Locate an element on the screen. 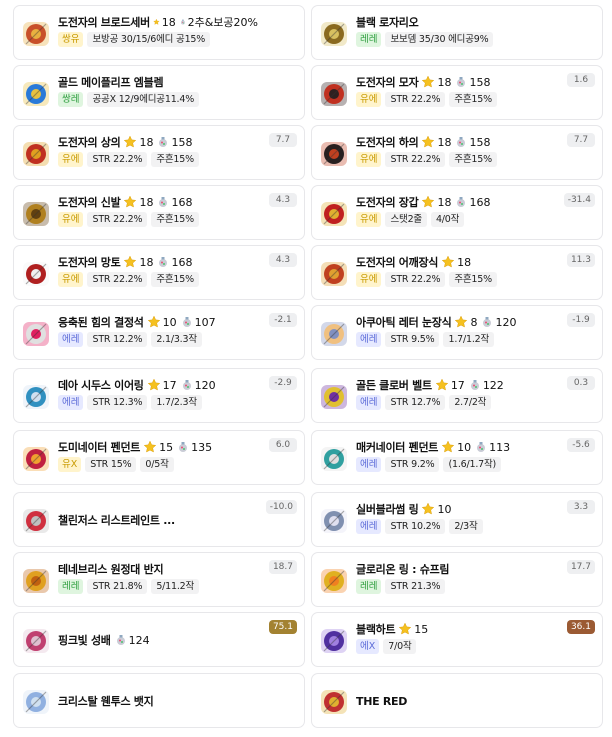 The height and width of the screenshot is (737, 612). item-card: 응축된 힘의 결정석 10 107 에레 STR 12.2% 2.1/3.3작 -2.1 is located at coordinates (159, 332).